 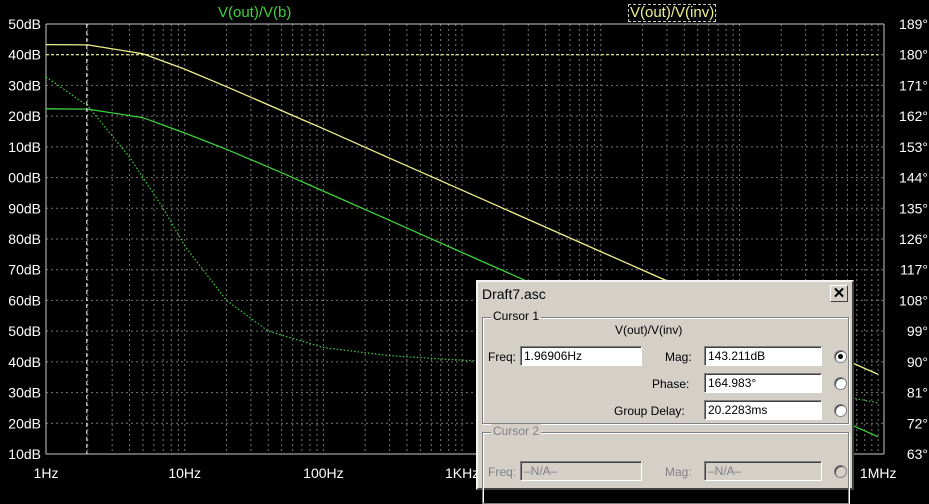 What do you see at coordinates (46, 473) in the screenshot?
I see `x-axis-tick-label: 1Hz` at bounding box center [46, 473].